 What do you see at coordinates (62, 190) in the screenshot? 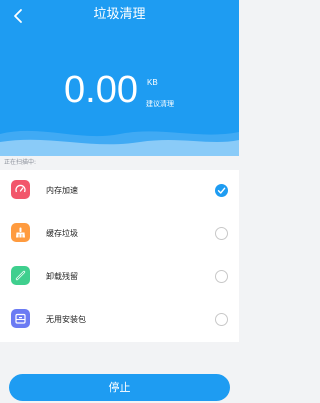
I see `item-label: 内存加速` at bounding box center [62, 190].